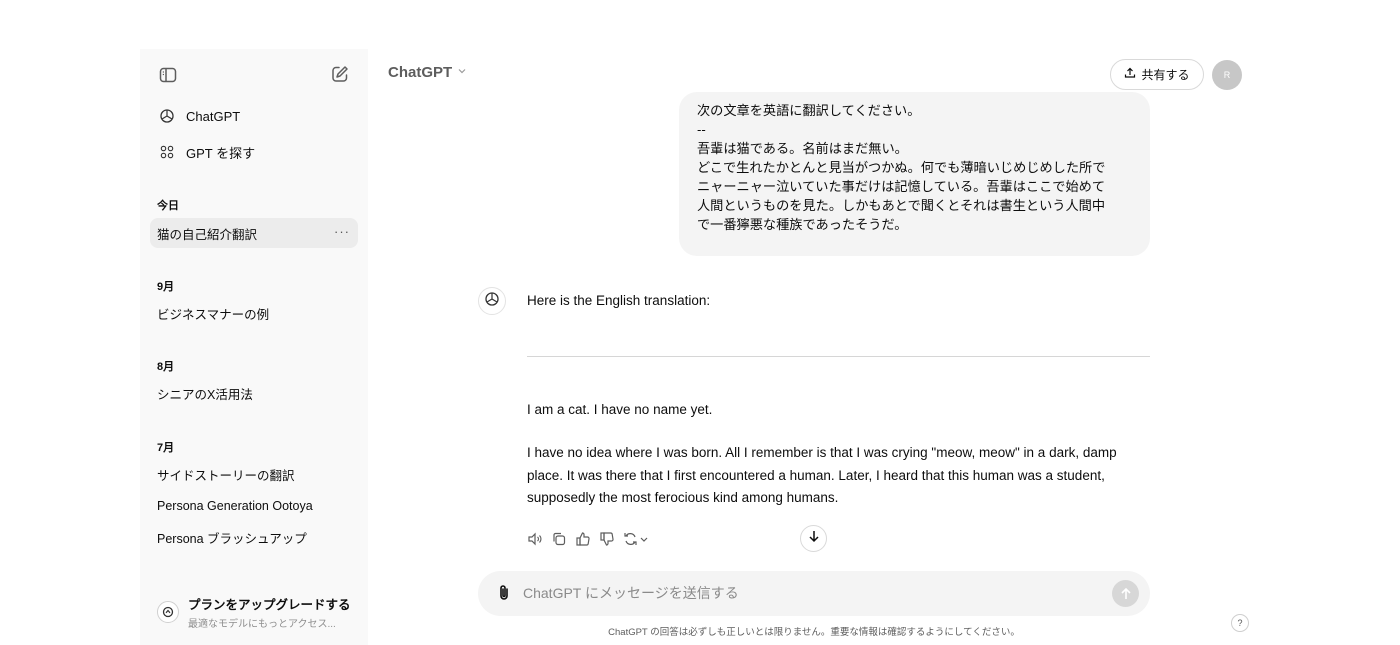  What do you see at coordinates (620, 409) in the screenshot?
I see `assistant-paragraph: I am a cat. I have no name yet.` at bounding box center [620, 409].